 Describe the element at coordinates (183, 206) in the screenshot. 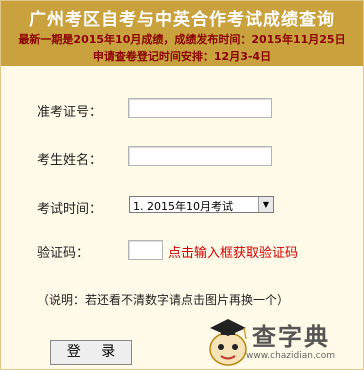

I see `exam-time-selected-value: 1. 2015年10月考试` at that location.